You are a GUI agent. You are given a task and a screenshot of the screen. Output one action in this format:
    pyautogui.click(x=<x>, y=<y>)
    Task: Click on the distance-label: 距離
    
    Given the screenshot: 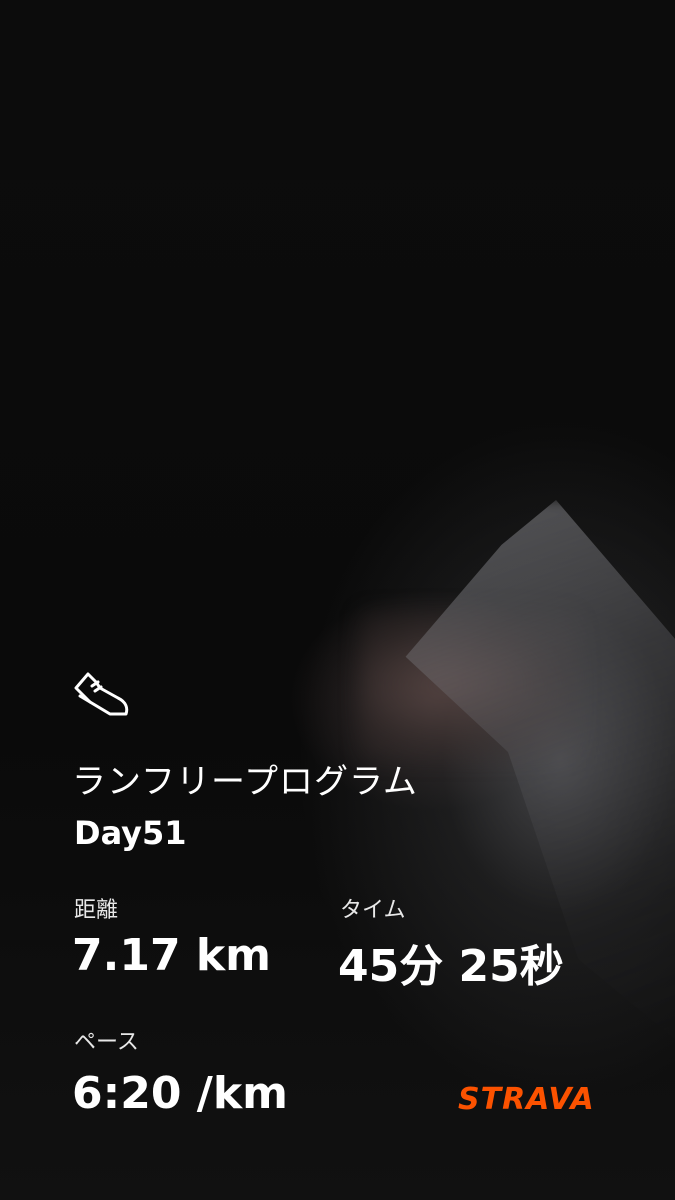 What is the action you would take?
    pyautogui.click(x=96, y=910)
    